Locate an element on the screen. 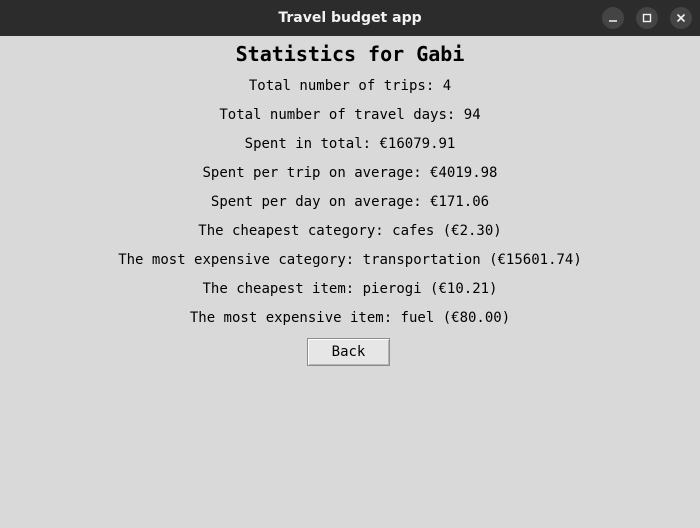 The image size is (700, 528). stat-total-days: Total number of travel days: 94 is located at coordinates (350, 115).